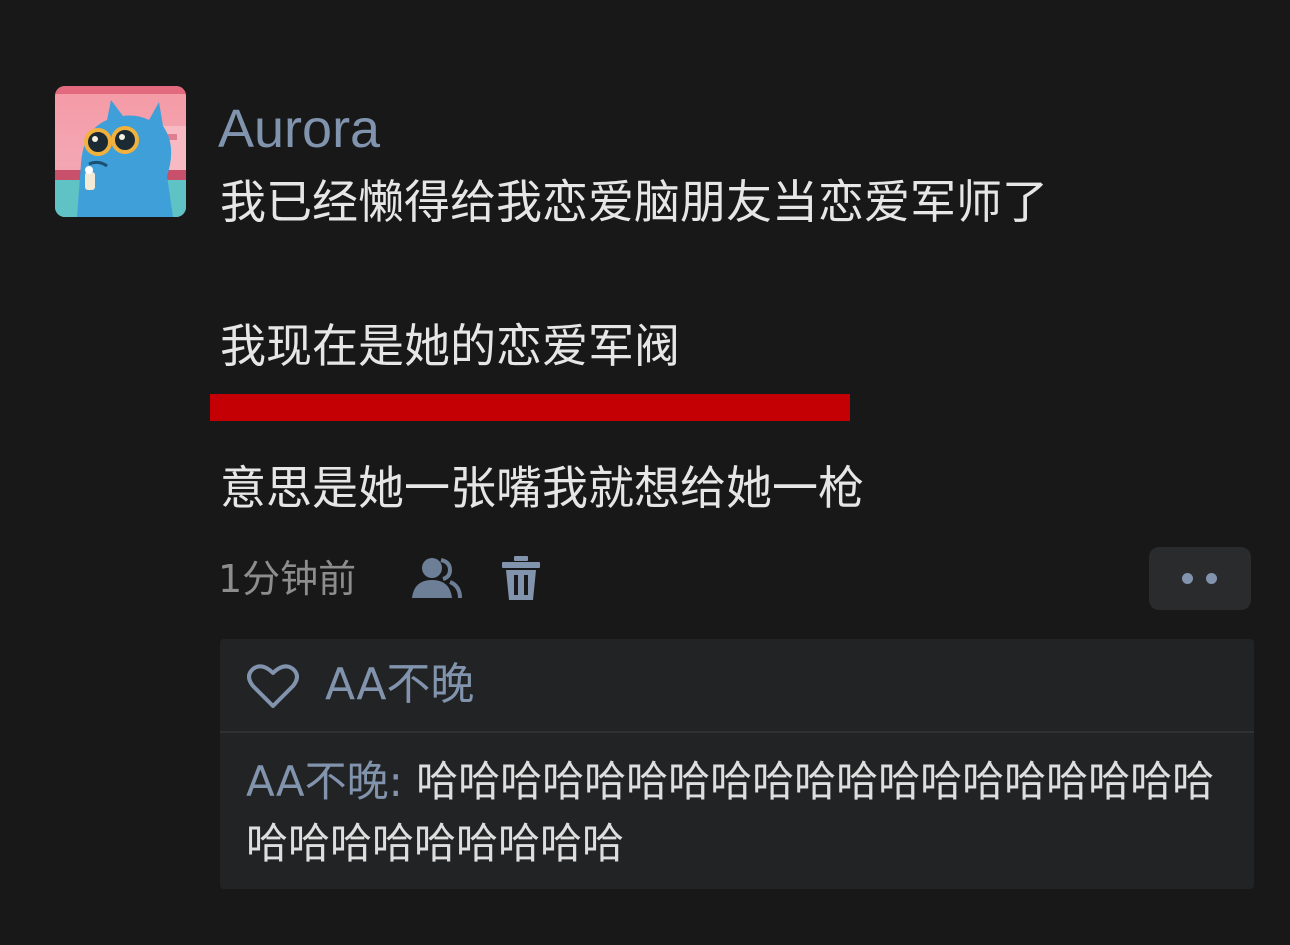 The image size is (1290, 945). I want to click on comment: AA不晚: 哈哈哈哈哈哈哈哈哈哈哈哈哈哈哈哈哈哈哈哈哈哈哈哈哈哈哈哈, so click(741, 813).